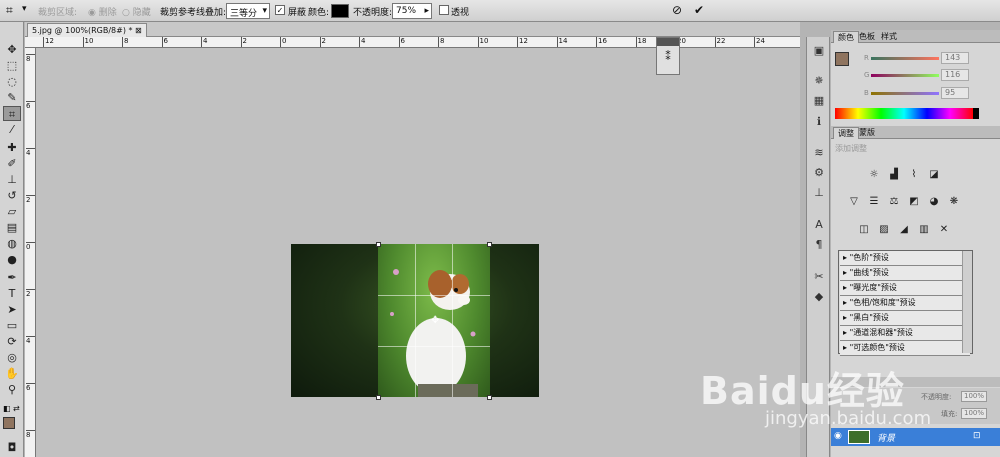  What do you see at coordinates (819, 153) in the screenshot?
I see `brushes-icon: ≋` at bounding box center [819, 153].